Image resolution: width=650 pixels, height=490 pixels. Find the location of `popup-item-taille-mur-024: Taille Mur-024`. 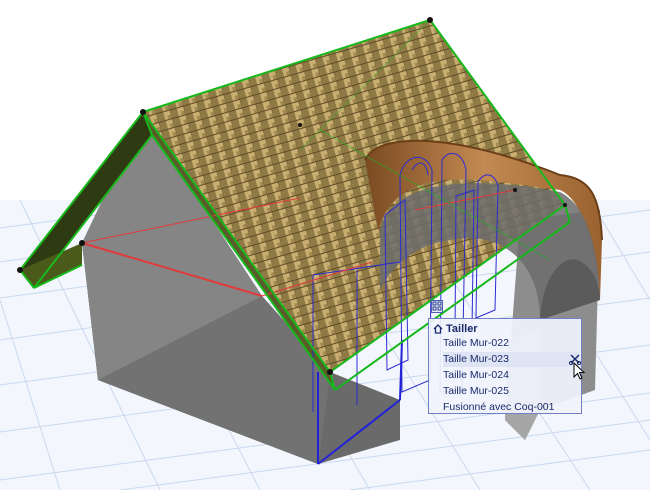

popup-item-taille-mur-024: Taille Mur-024 is located at coordinates (511, 375).